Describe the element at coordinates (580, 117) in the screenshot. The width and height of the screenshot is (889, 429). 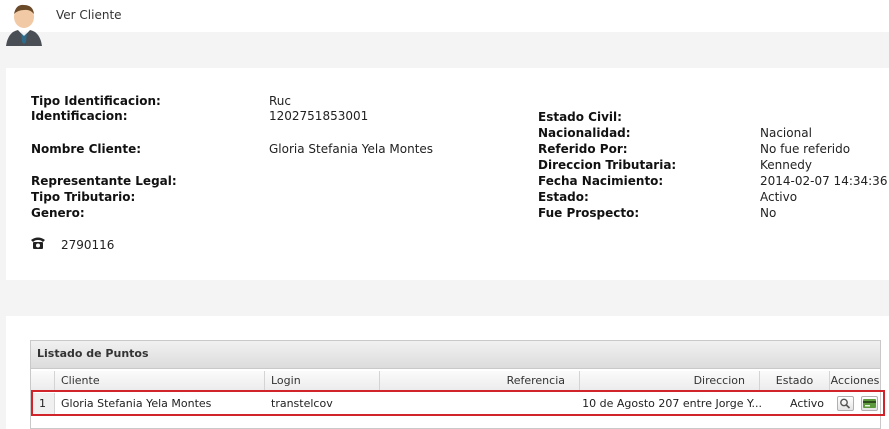
I see `label-estado-civil: Estado Civil:` at that location.